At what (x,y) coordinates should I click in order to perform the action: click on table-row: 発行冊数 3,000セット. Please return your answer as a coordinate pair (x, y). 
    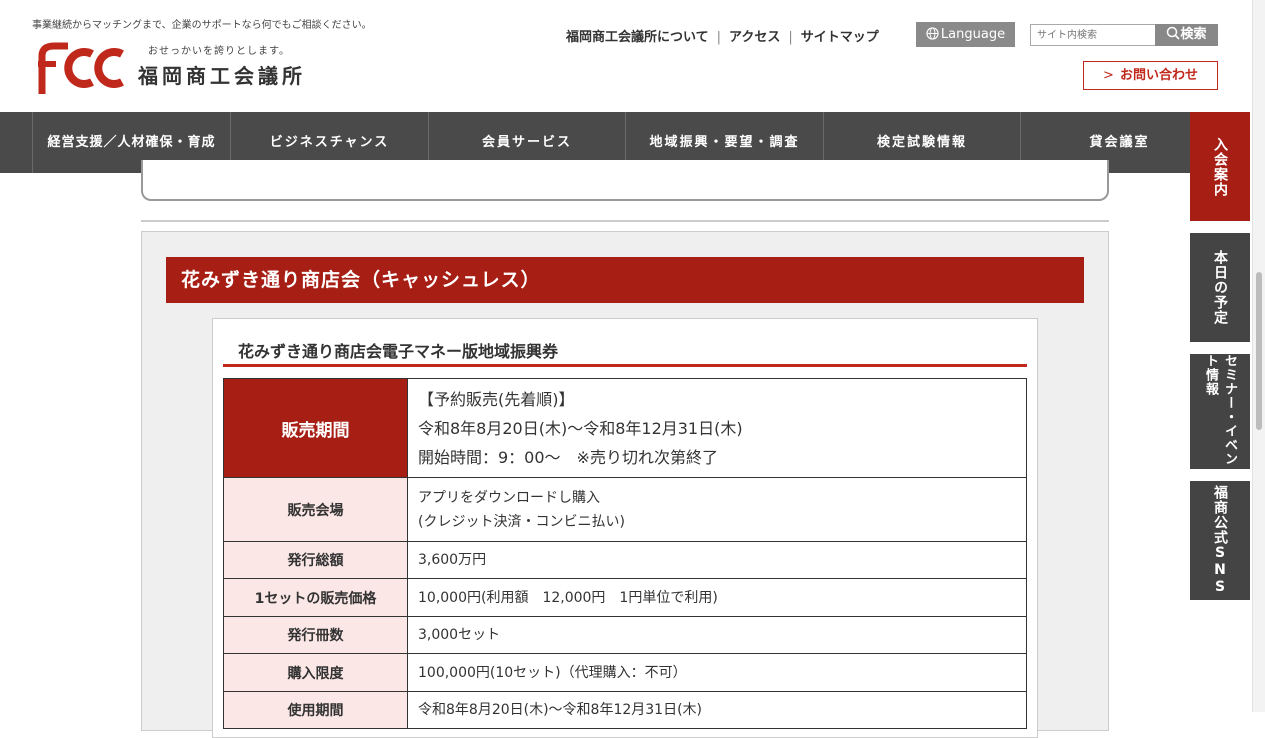
    Looking at the image, I should click on (625, 635).